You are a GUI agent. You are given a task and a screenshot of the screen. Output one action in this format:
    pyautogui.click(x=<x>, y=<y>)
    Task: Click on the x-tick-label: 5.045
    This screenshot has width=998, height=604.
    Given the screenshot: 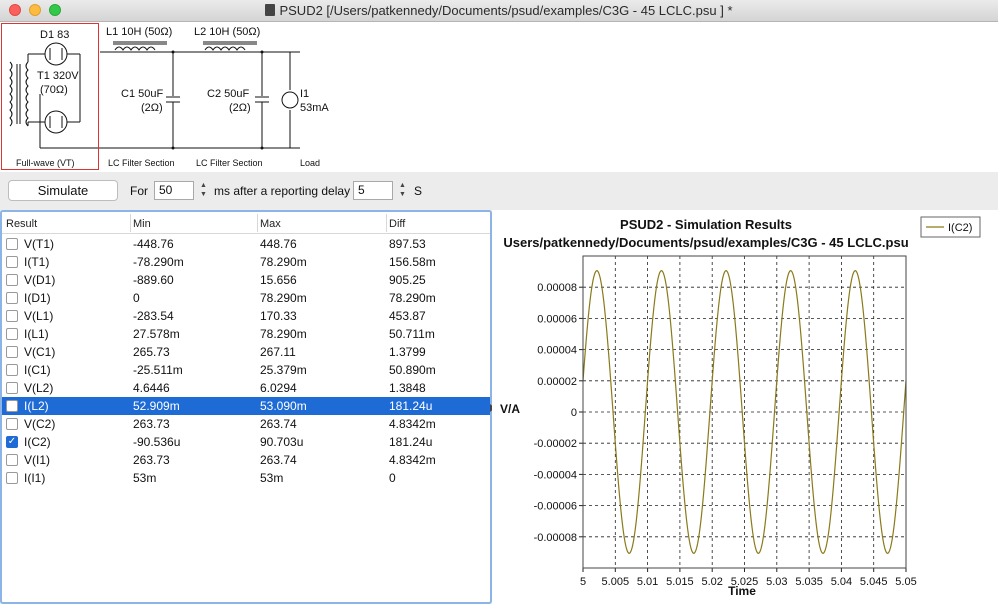 What is the action you would take?
    pyautogui.click(x=874, y=582)
    